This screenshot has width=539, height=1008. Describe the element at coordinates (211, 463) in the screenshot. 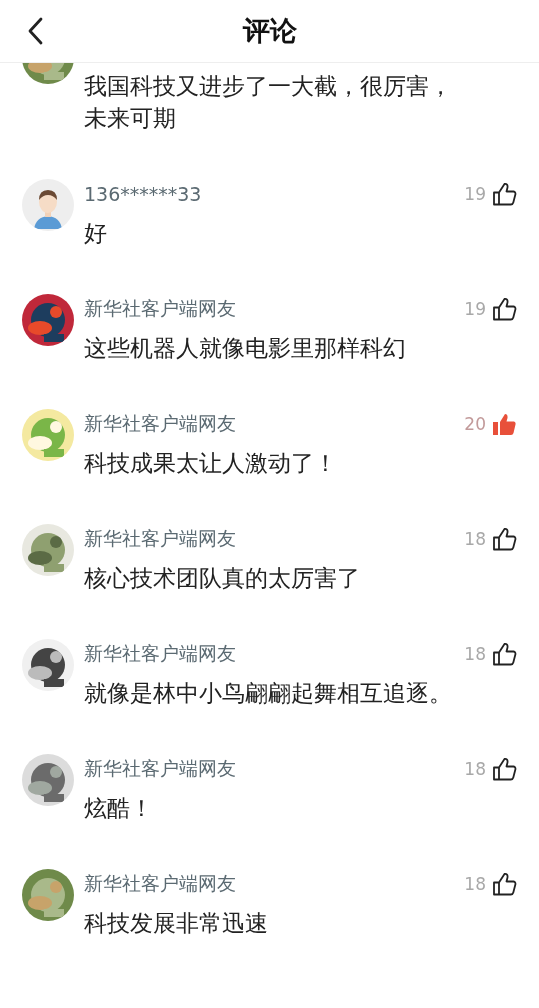

I see `comment-text: 科技成果太让人激动了！` at that location.